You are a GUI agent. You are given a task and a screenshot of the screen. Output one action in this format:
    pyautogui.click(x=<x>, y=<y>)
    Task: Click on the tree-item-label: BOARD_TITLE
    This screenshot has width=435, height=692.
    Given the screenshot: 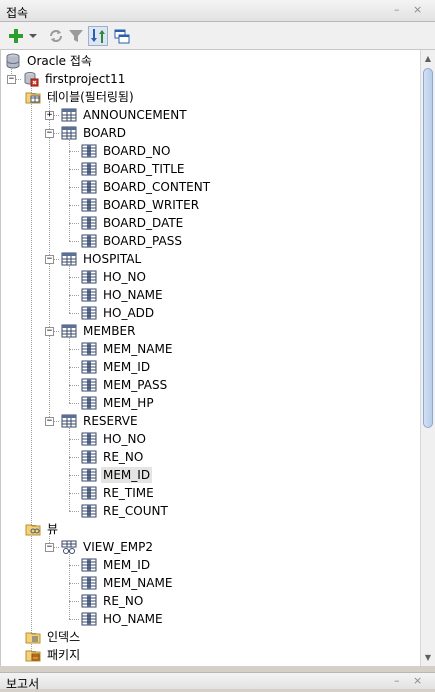 What is the action you would take?
    pyautogui.click(x=144, y=169)
    